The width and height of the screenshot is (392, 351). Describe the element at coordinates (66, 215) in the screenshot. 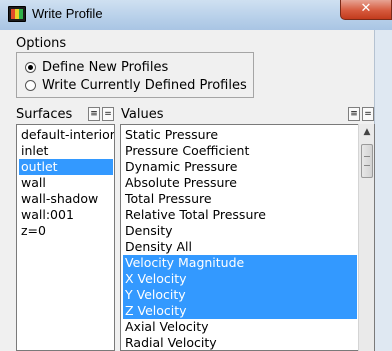

I see `surface-item-wall-001: wall:001` at that location.